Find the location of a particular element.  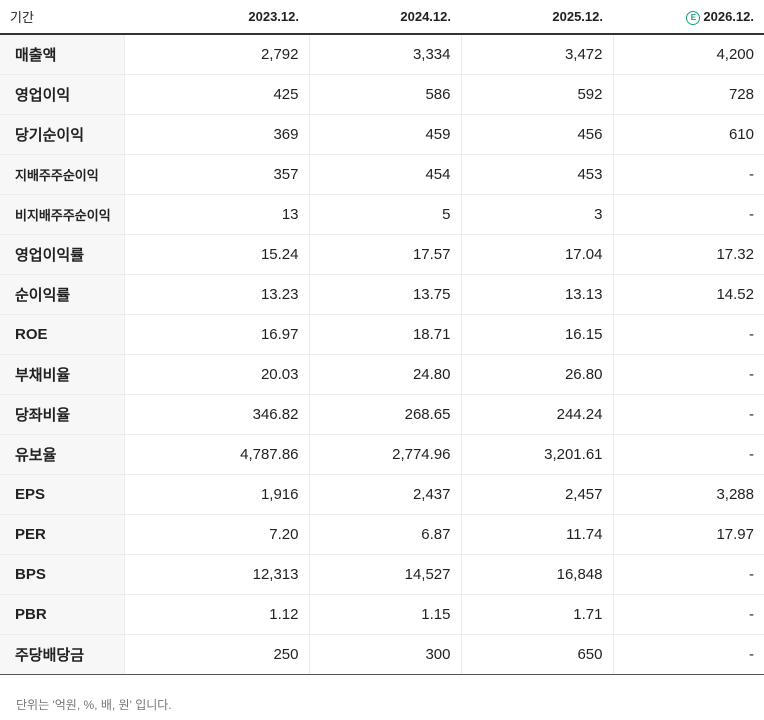

table-row: 지배주주순이익 357 454 453 - is located at coordinates (382, 174).